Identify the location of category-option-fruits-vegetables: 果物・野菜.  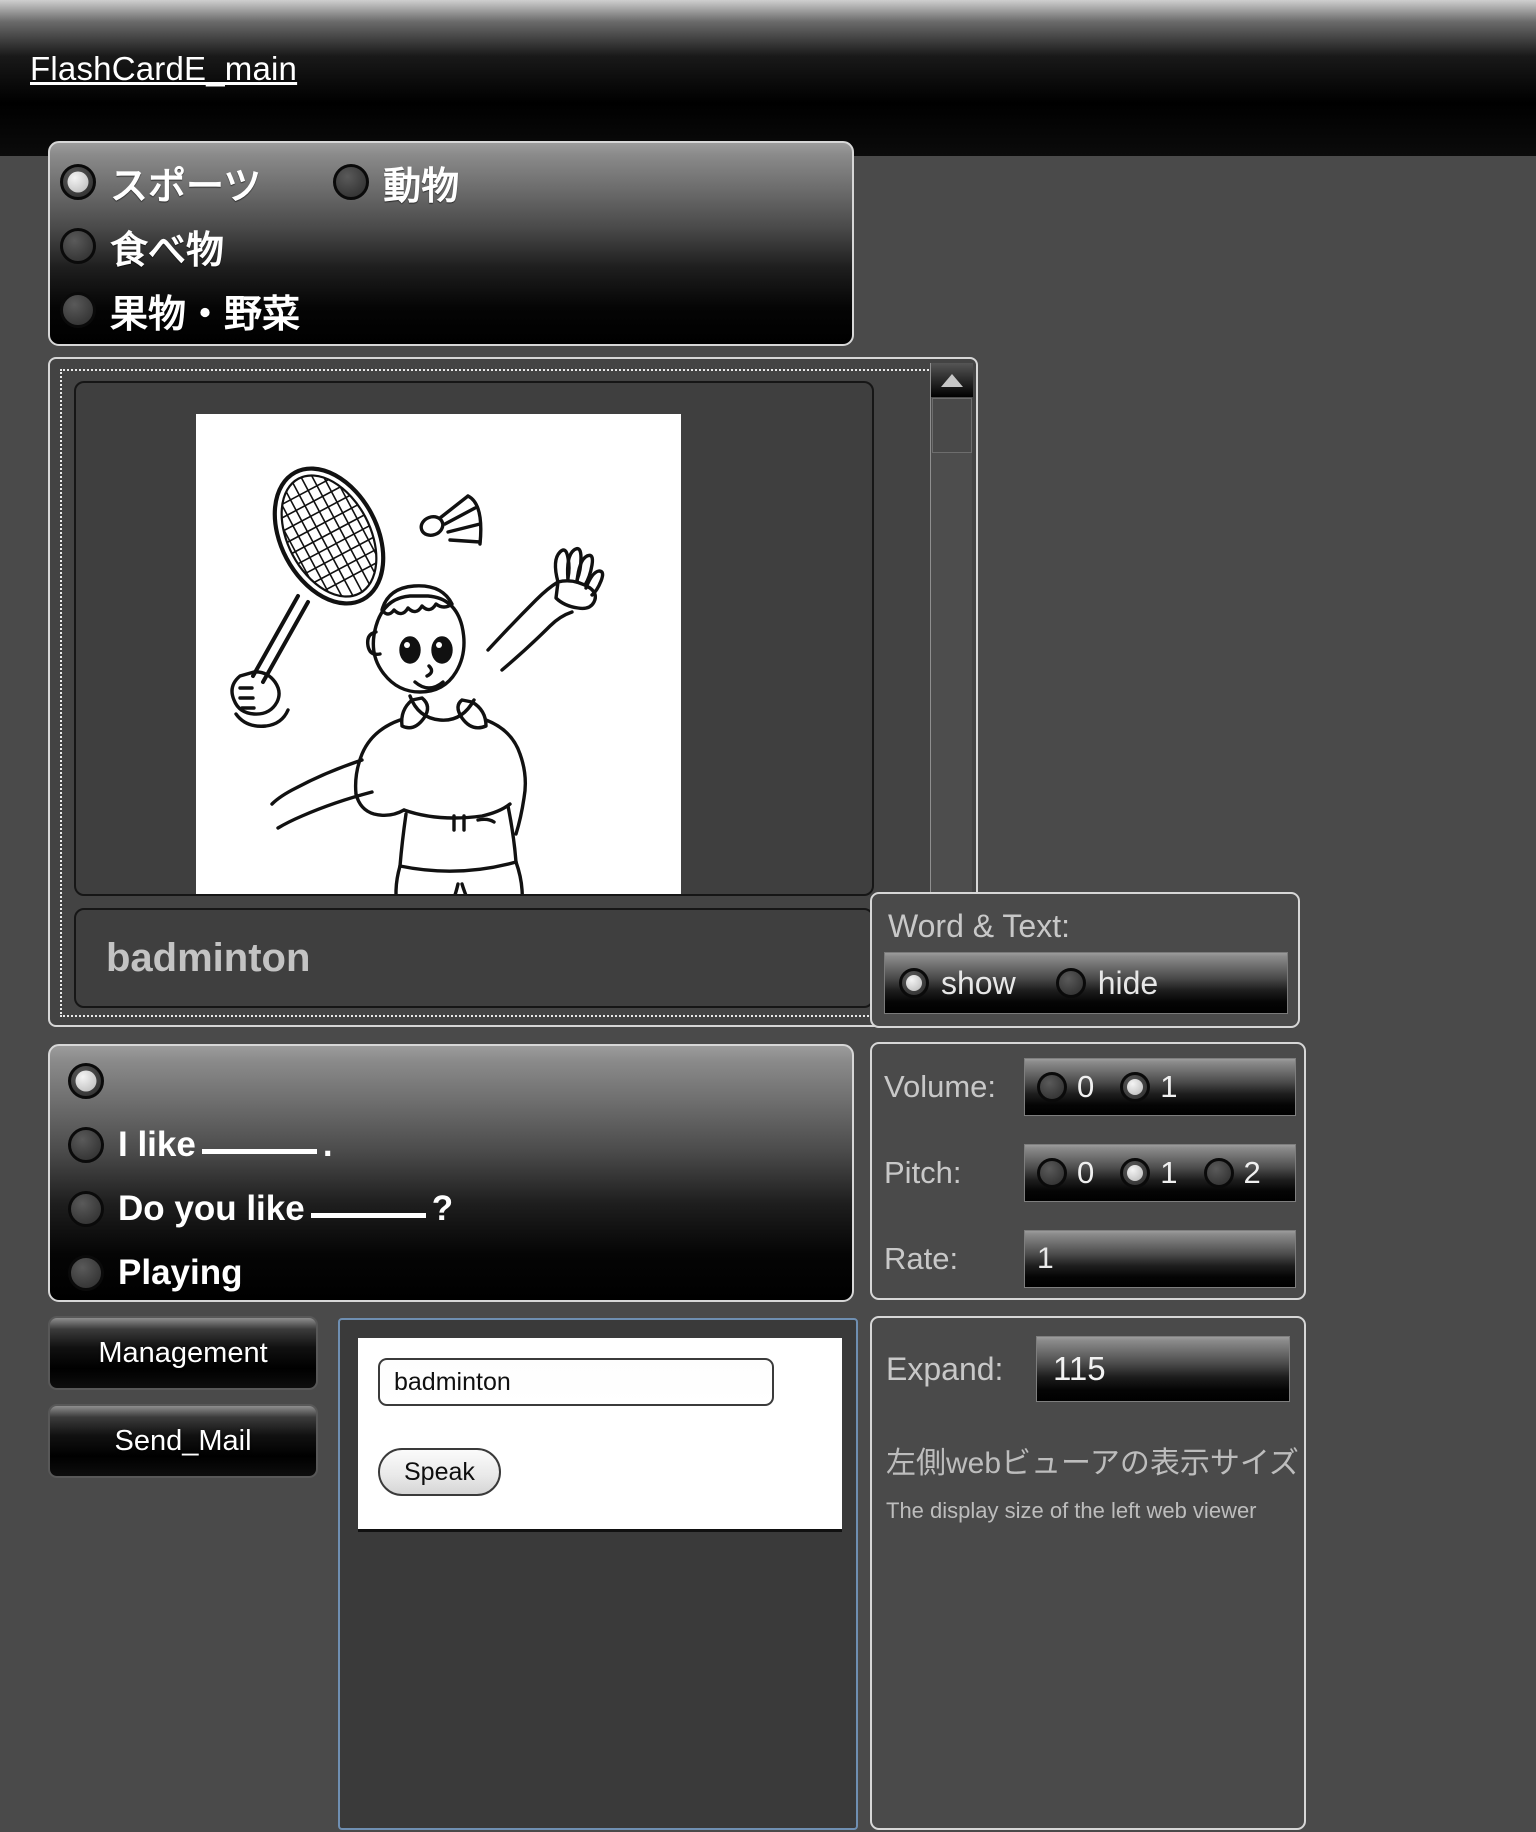
(180, 310).